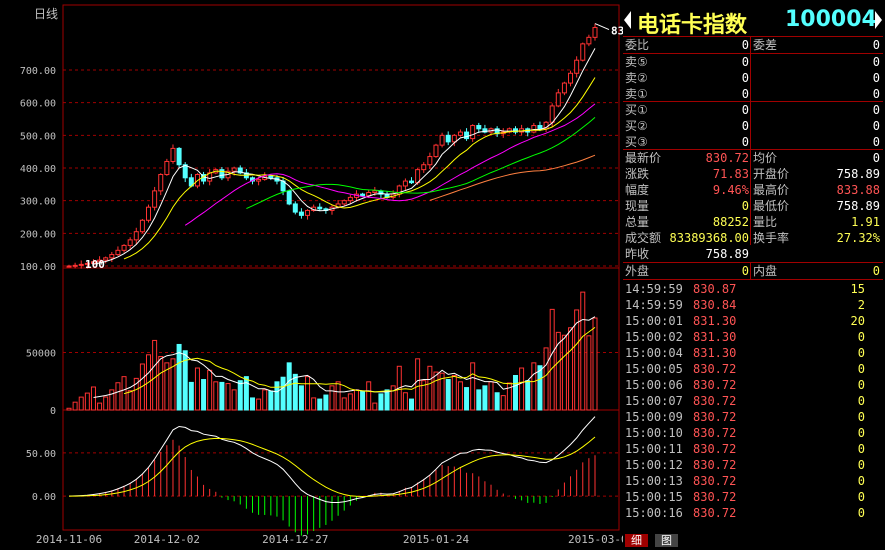  I want to click on trade-row: 15:00:09 830.72 0, so click(753, 417).